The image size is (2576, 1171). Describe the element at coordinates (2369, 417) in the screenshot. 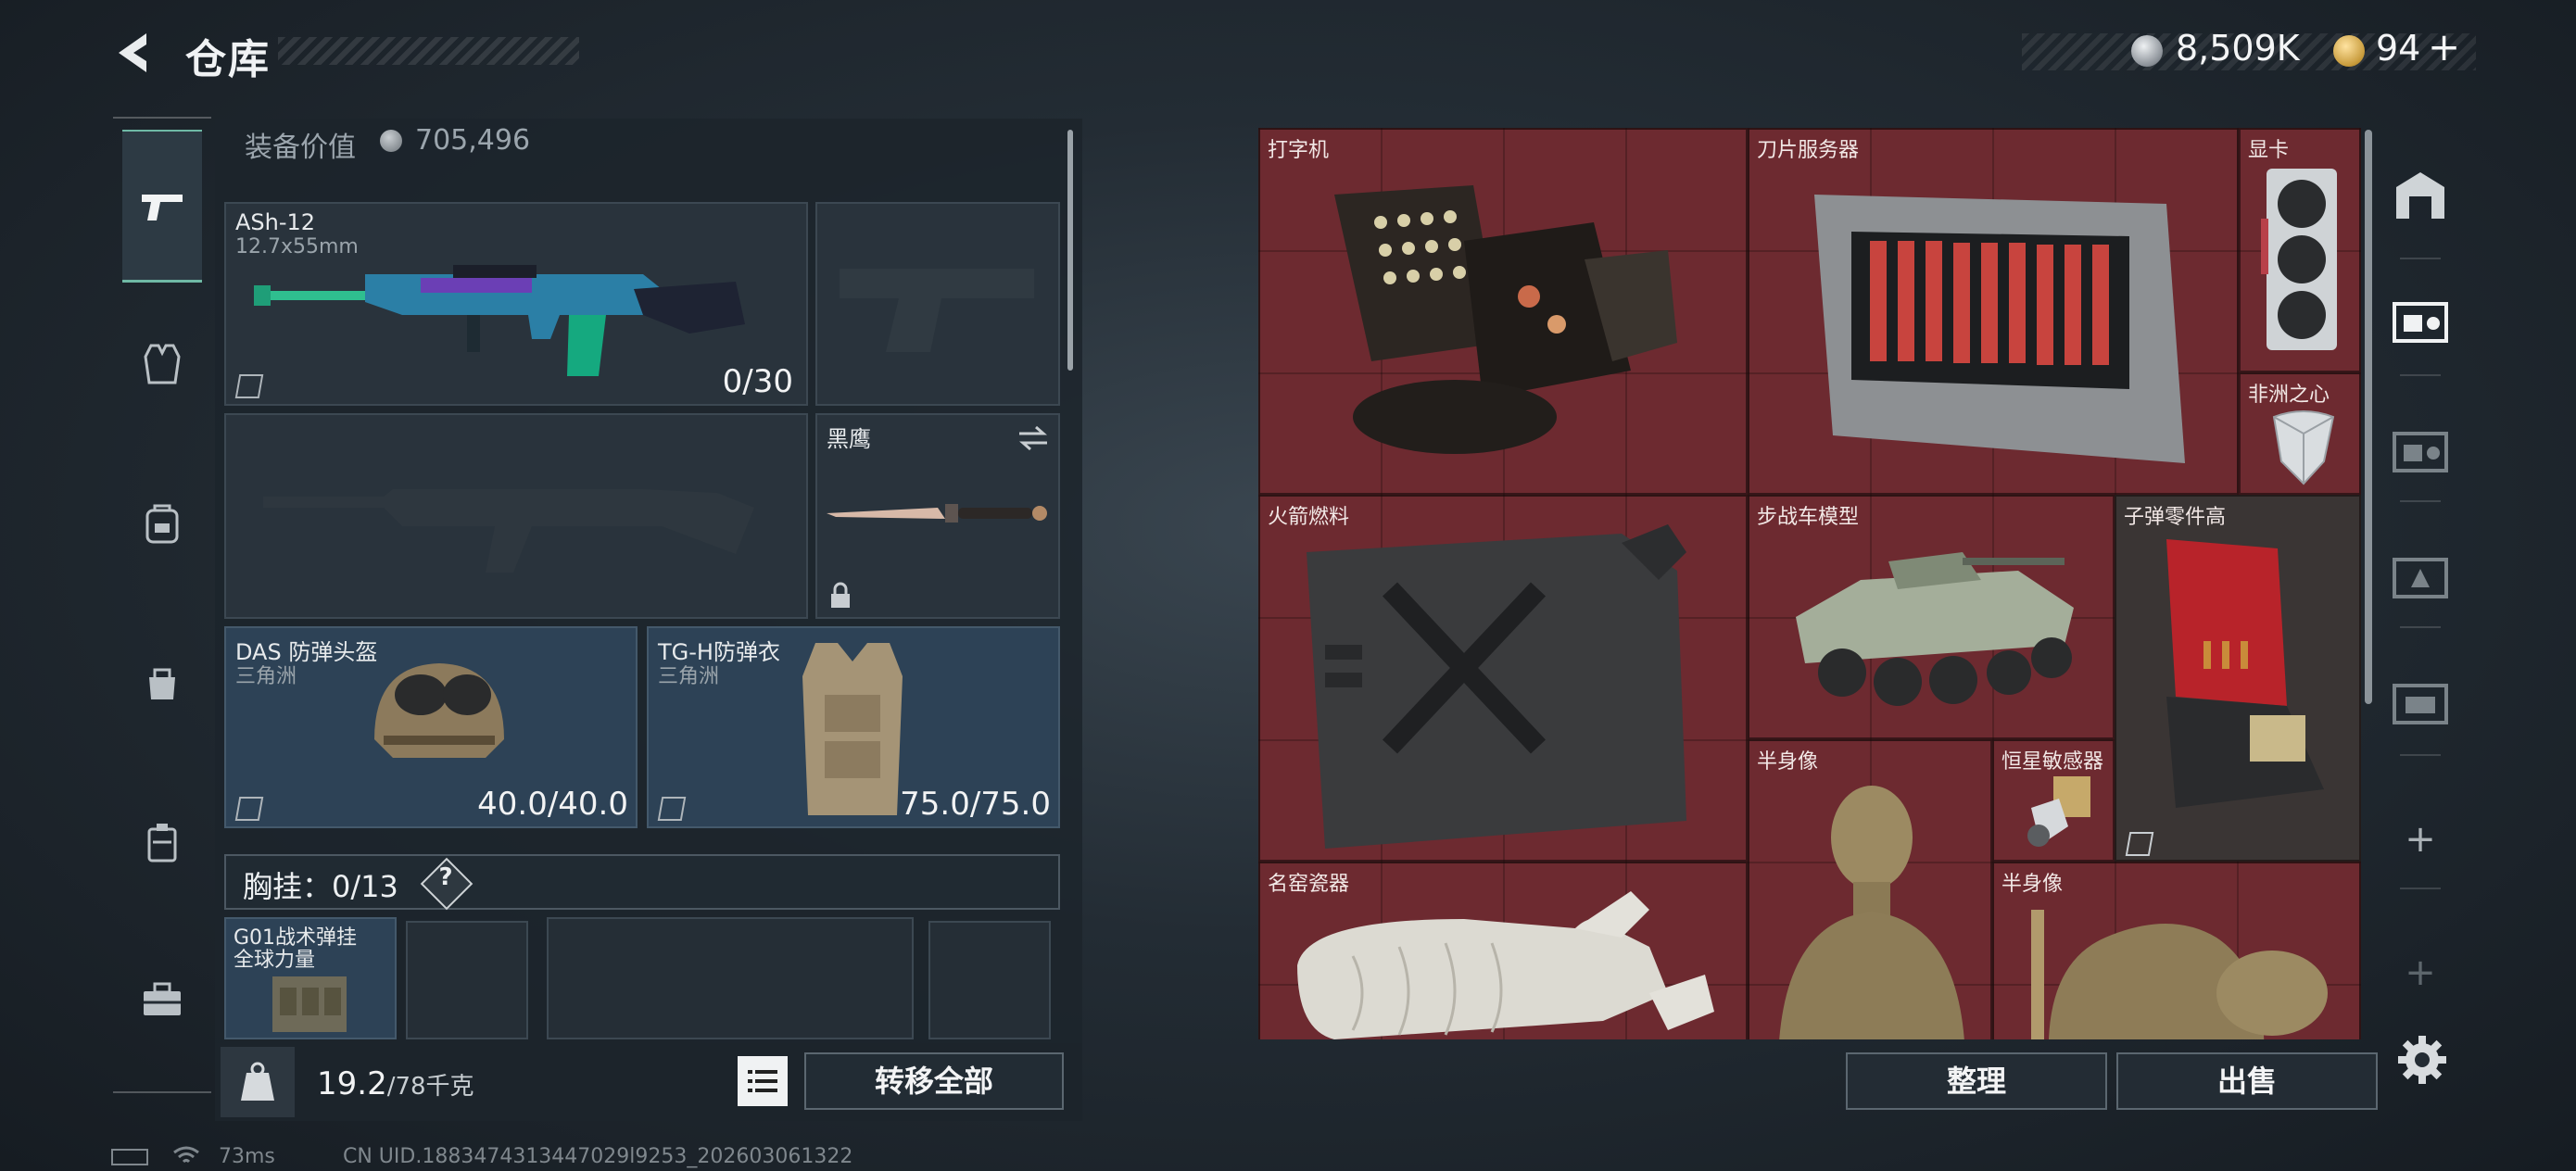

I see `stash-scrollbar` at that location.